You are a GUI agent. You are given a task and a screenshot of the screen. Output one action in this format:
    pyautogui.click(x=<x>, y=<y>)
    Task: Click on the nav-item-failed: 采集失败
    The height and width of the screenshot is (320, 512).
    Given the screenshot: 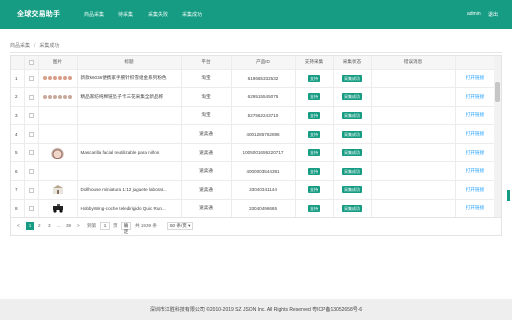 What is the action you would take?
    pyautogui.click(x=158, y=14)
    